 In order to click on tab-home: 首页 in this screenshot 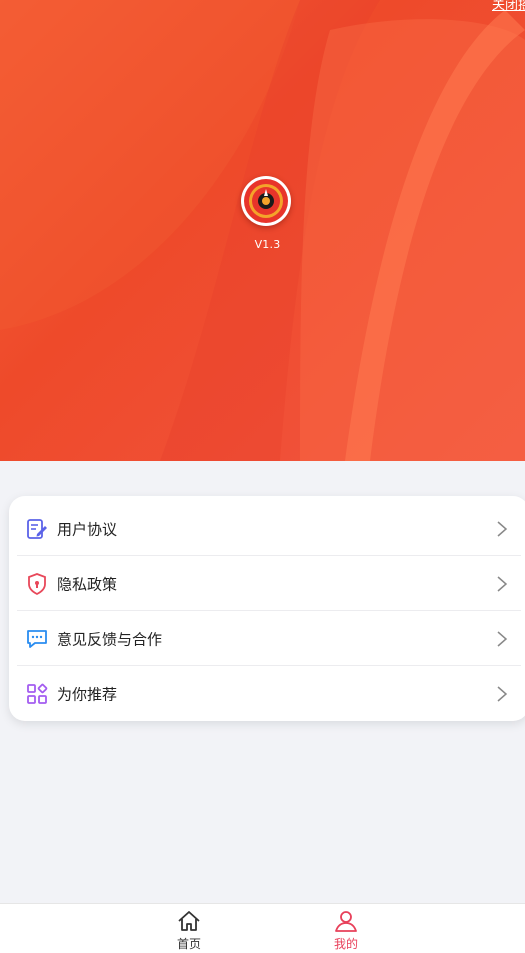, I will do `click(189, 928)`.